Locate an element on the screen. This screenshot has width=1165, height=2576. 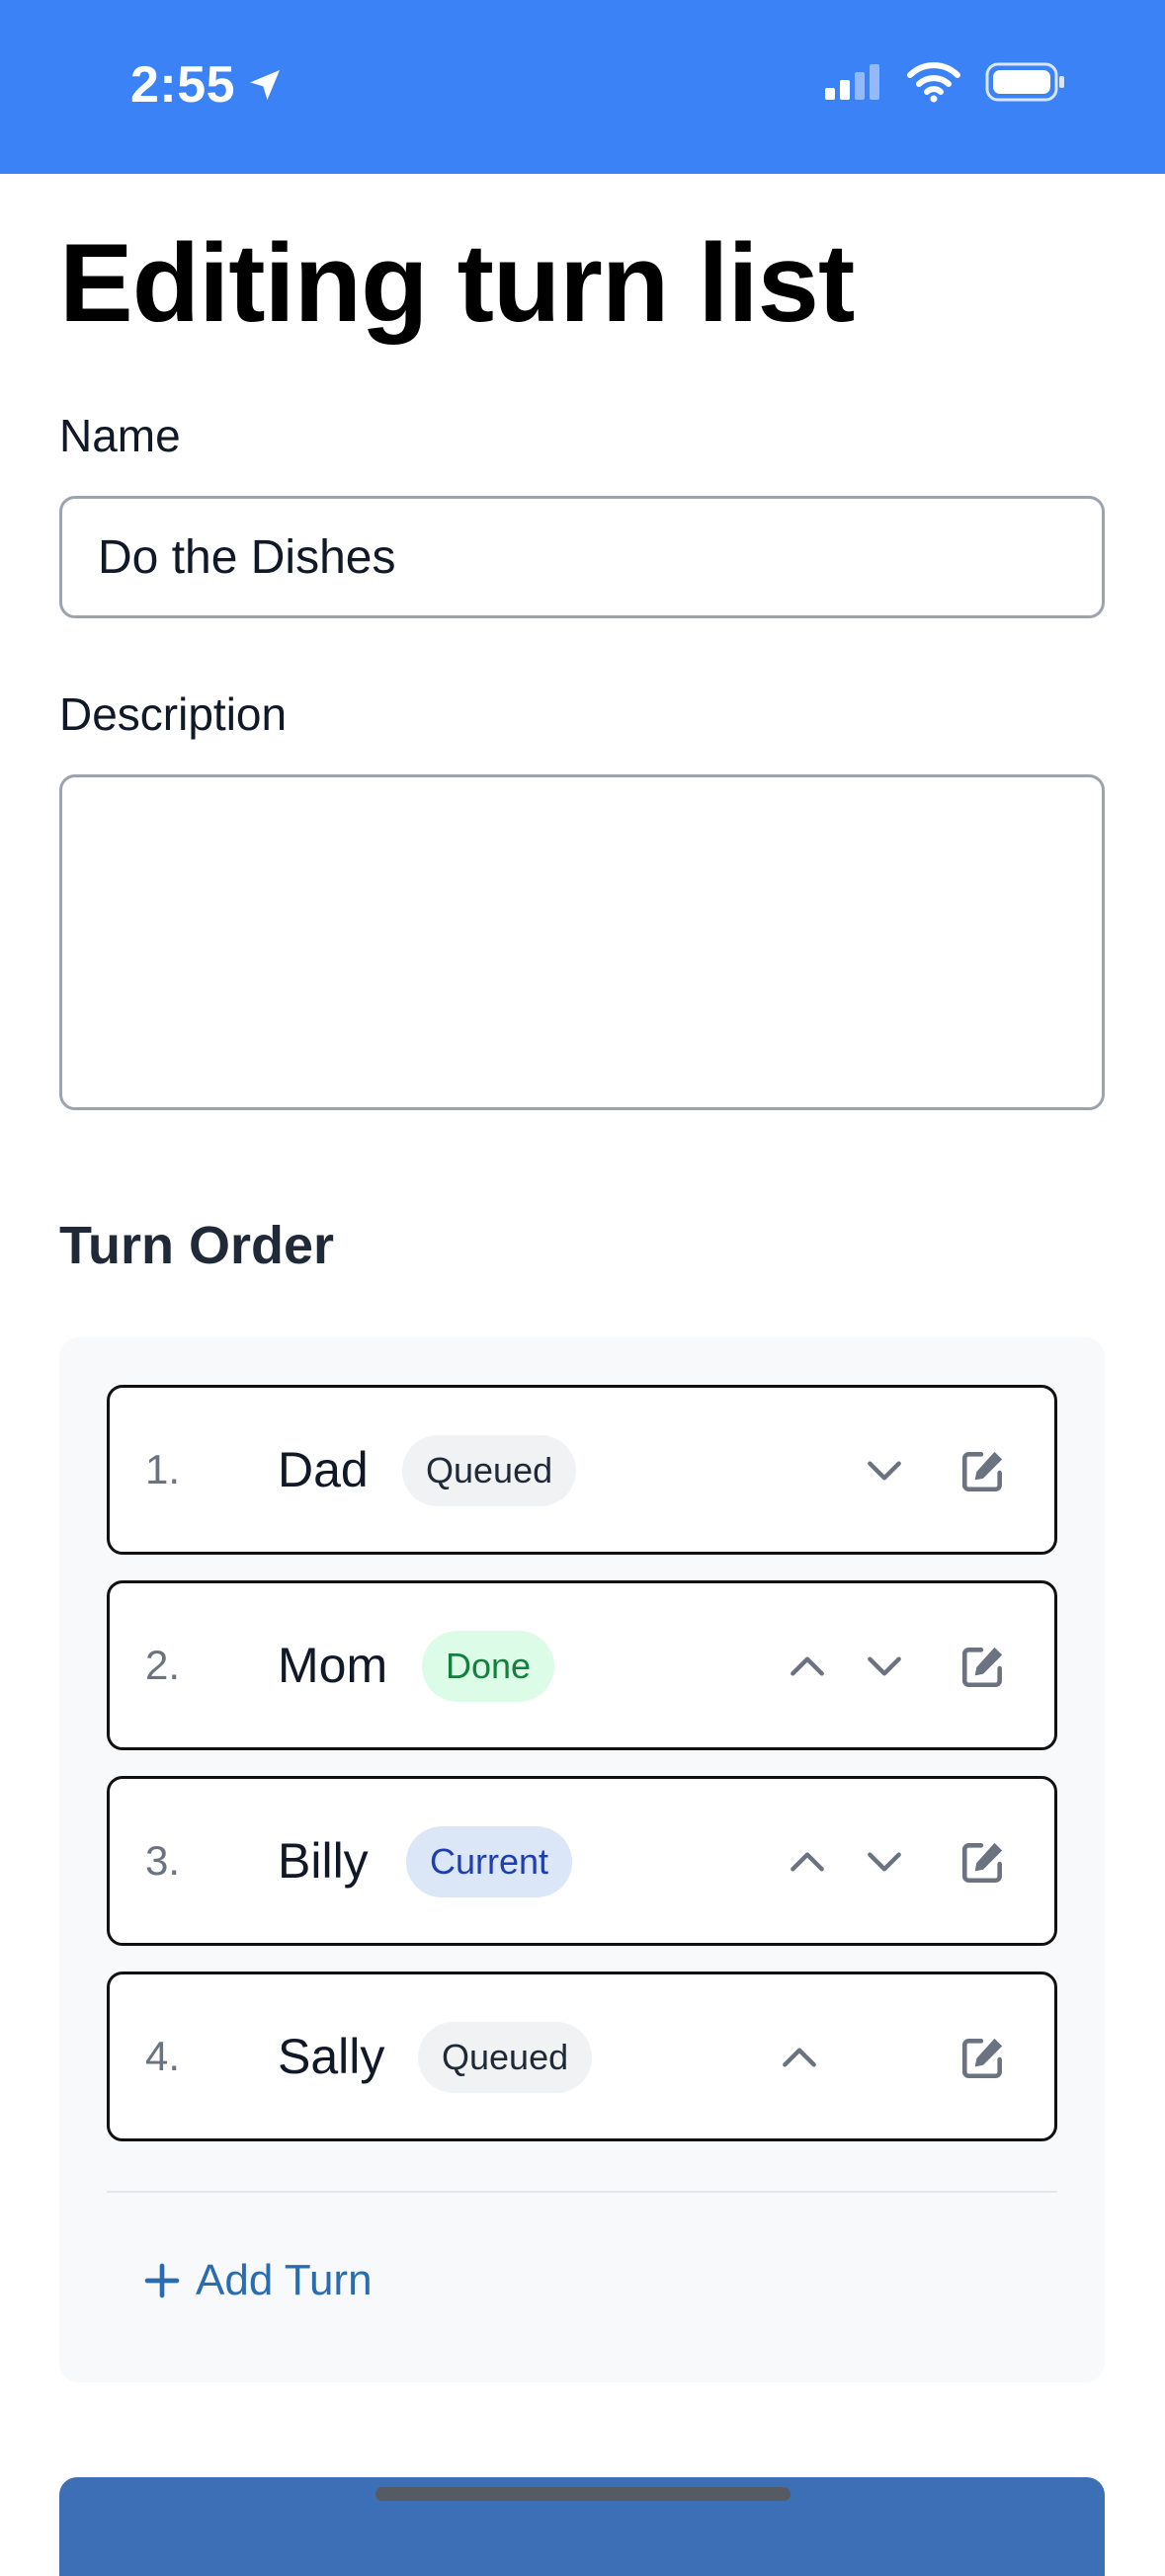
home-indicator is located at coordinates (583, 2494).